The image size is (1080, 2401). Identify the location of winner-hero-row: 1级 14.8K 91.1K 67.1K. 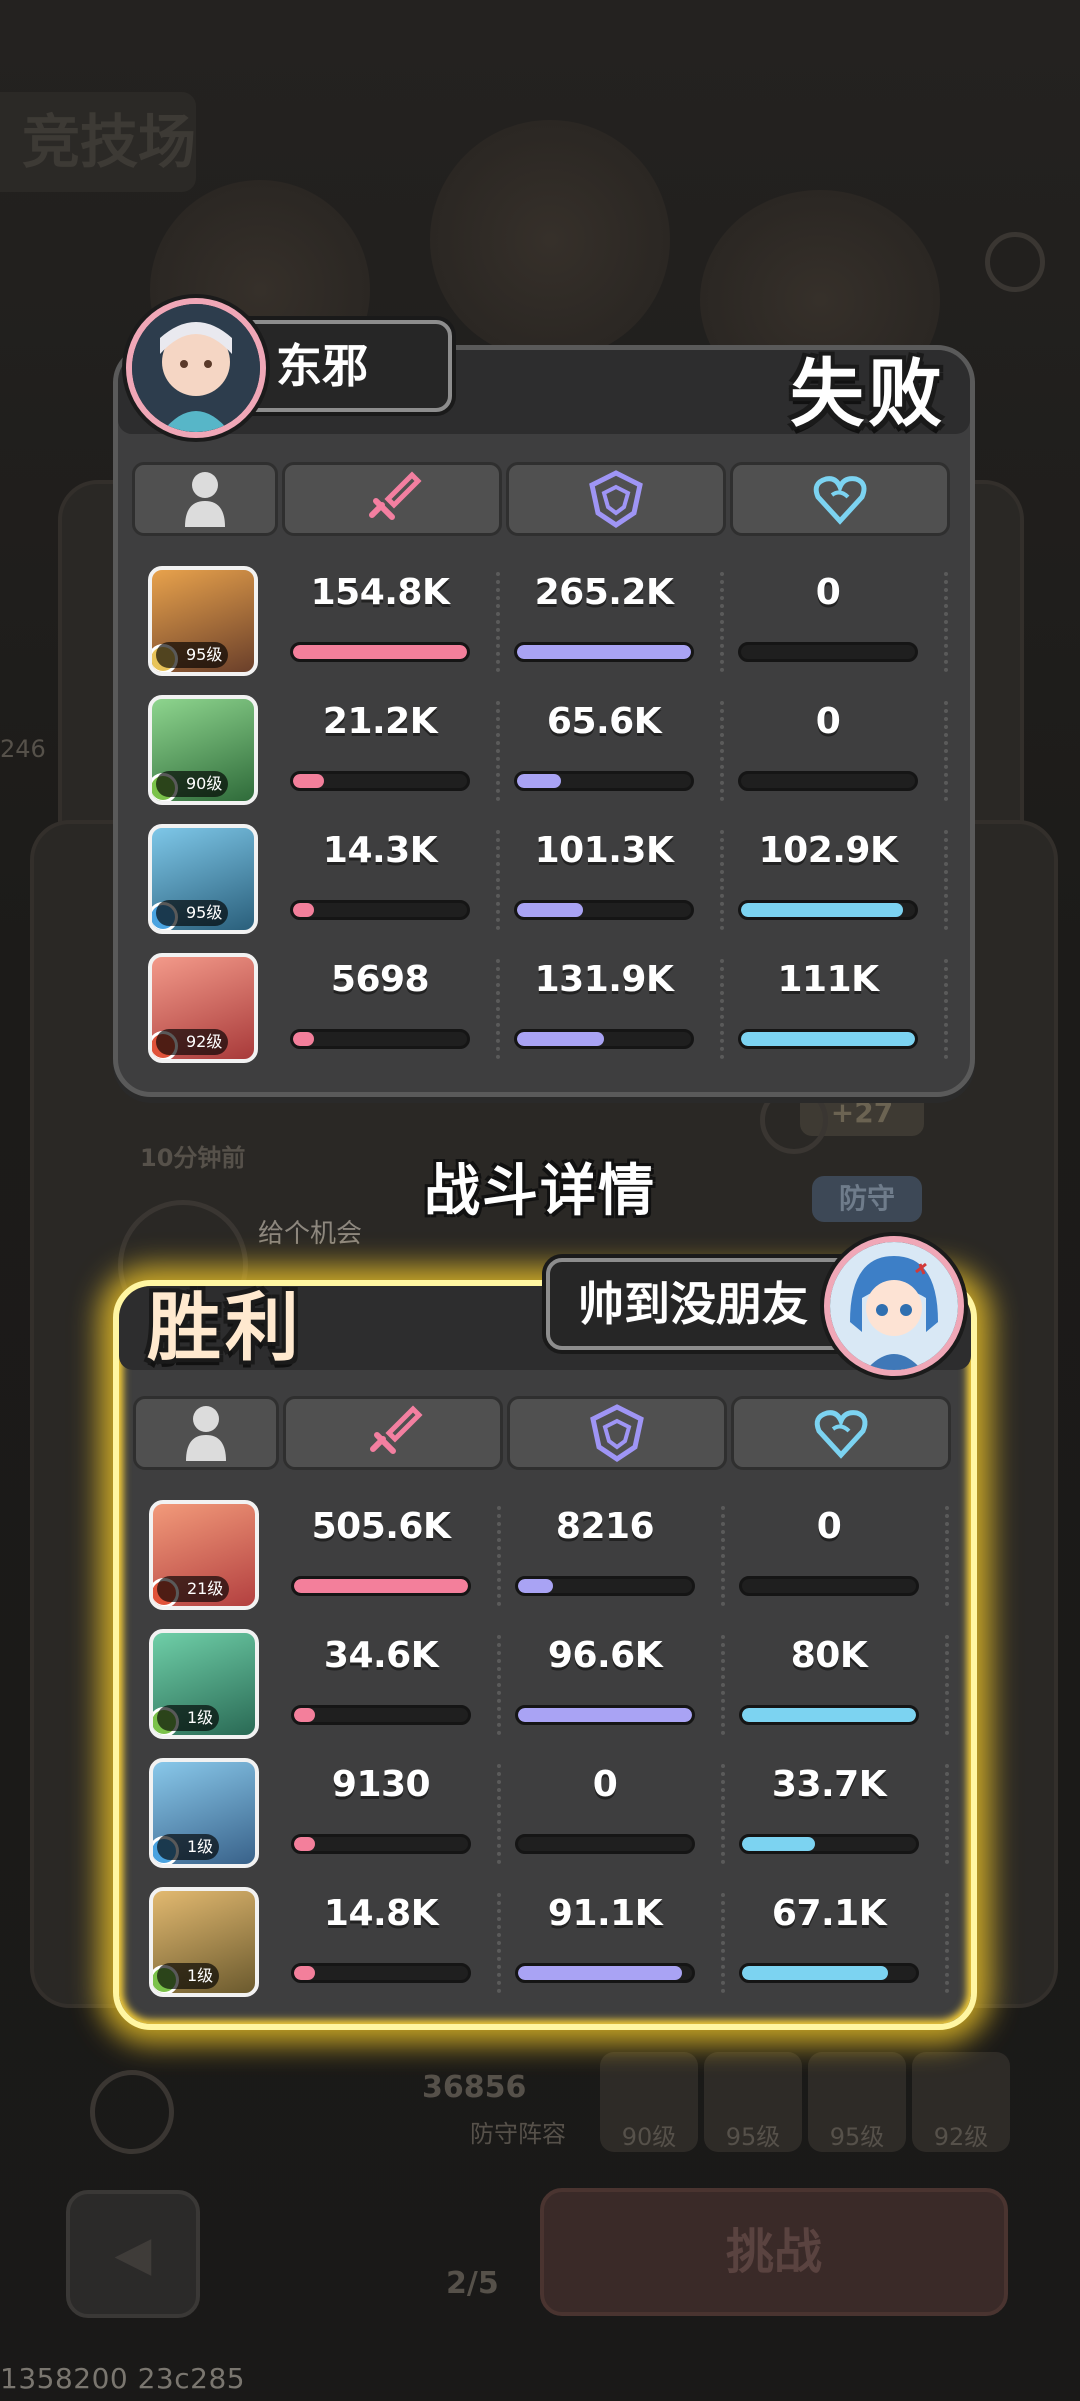
(545, 1943).